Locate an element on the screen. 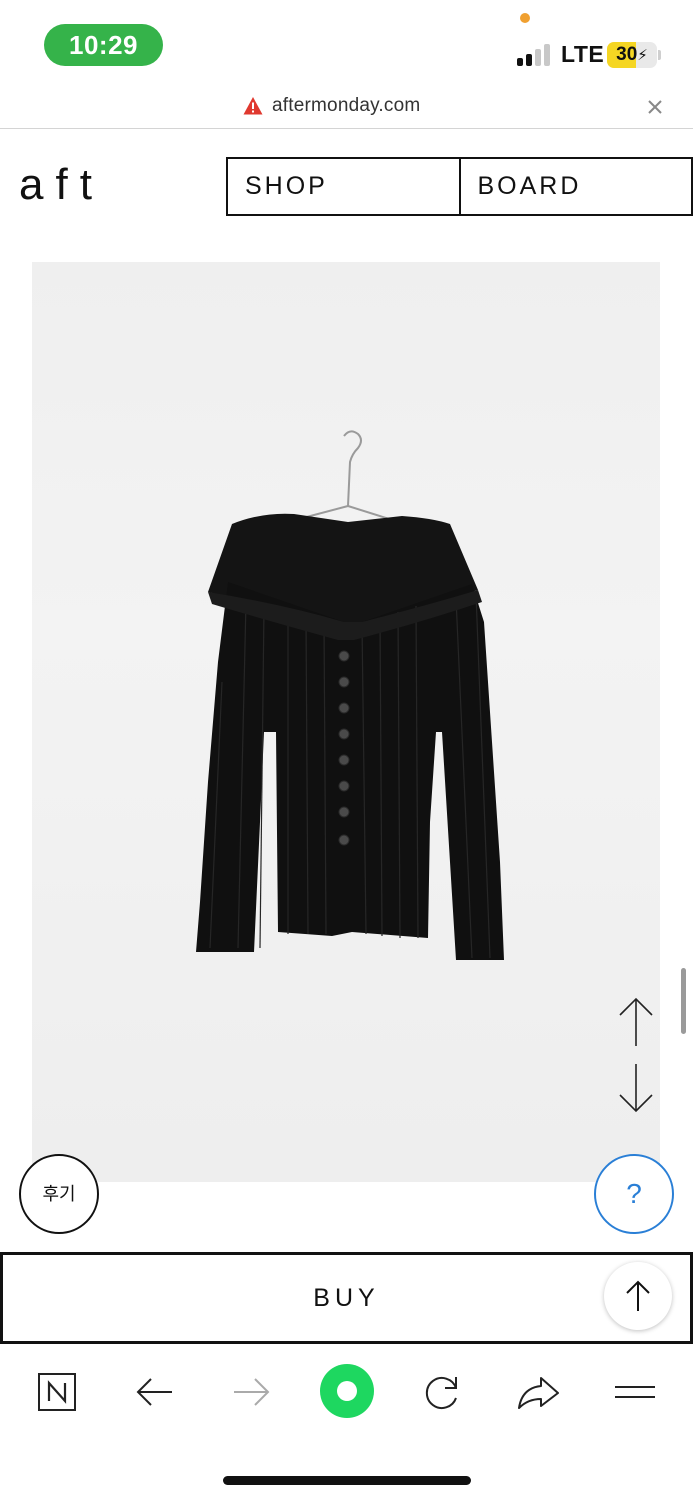 Image resolution: width=693 pixels, height=1500 pixels. browser-toolbar is located at coordinates (346, 1392).